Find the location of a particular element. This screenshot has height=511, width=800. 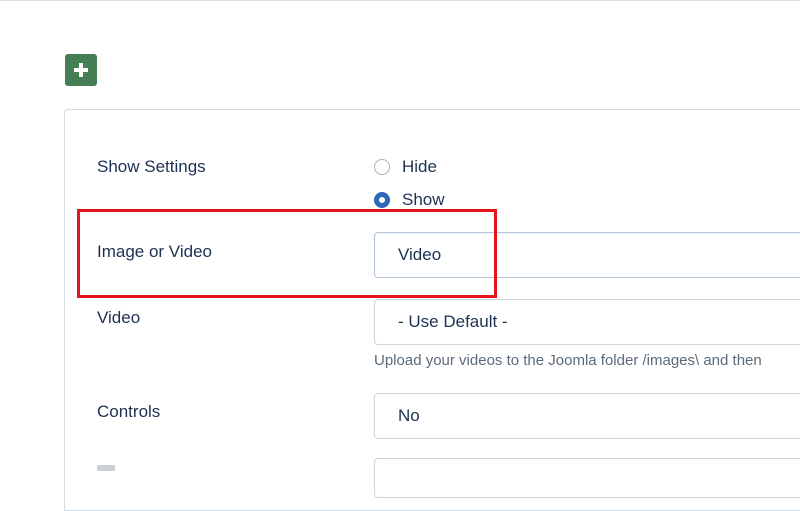

video-label: Video is located at coordinates (119, 317).